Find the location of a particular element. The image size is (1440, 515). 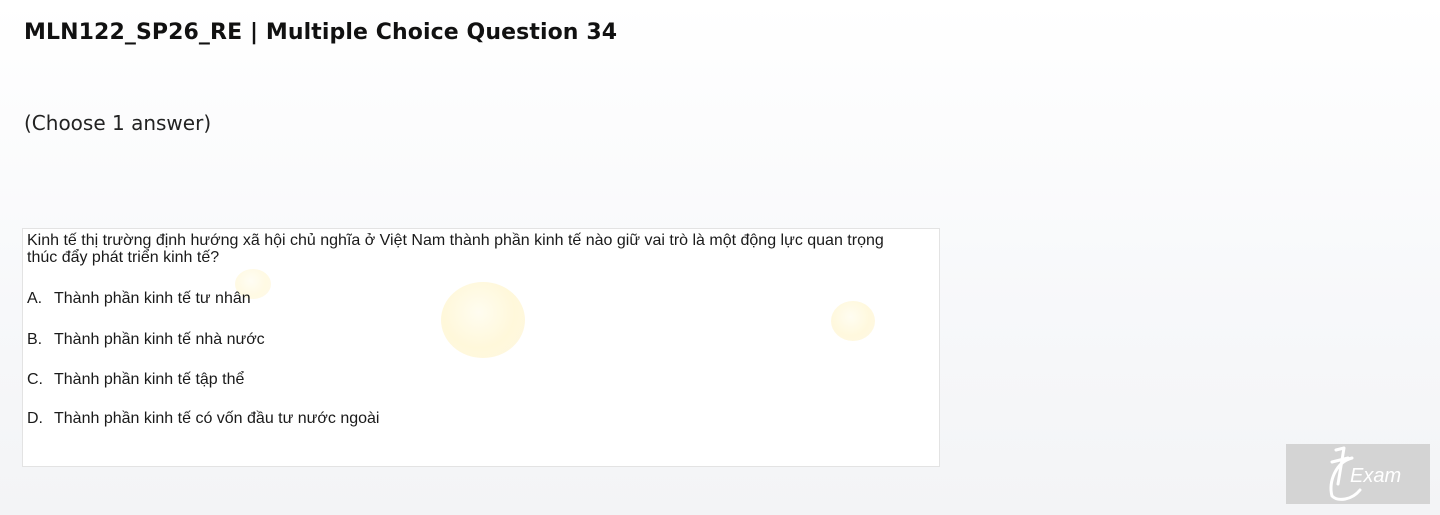

option-letter: A. is located at coordinates (35, 298).